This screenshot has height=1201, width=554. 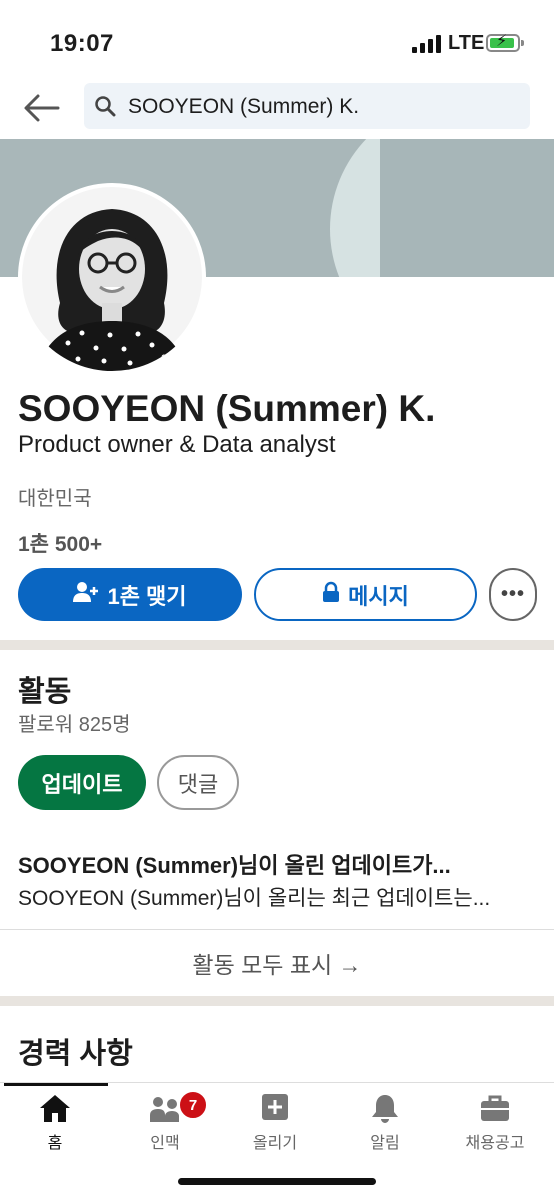 I want to click on tab-post: 올리기, so click(x=275, y=1123).